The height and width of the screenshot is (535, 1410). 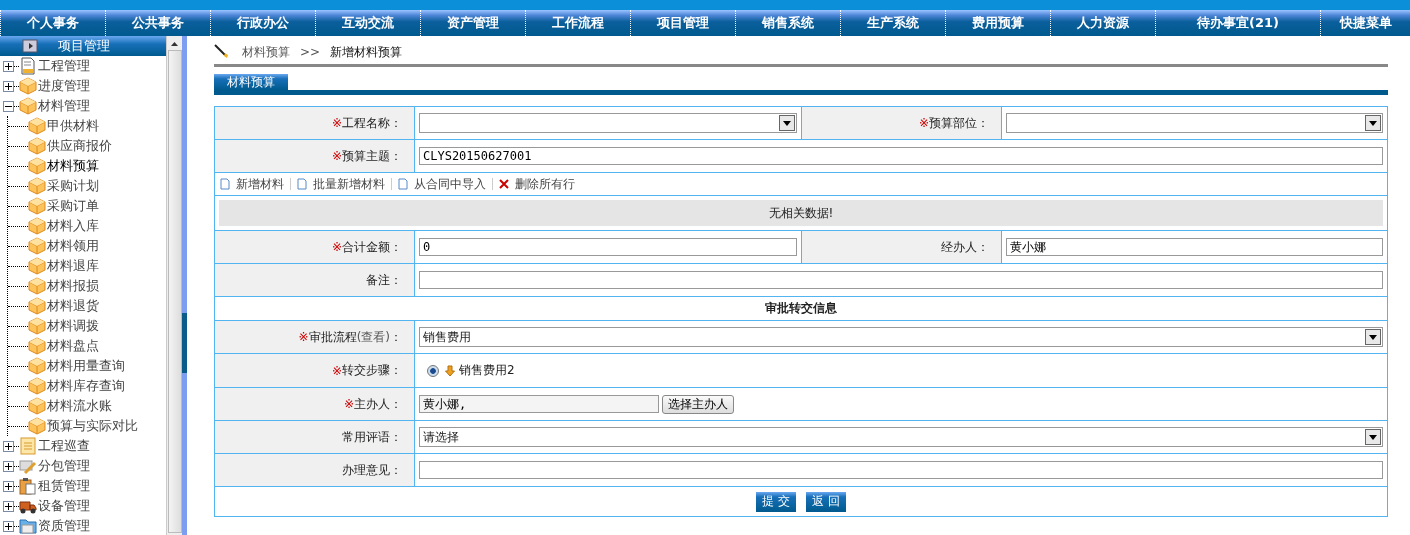 What do you see at coordinates (776, 501) in the screenshot?
I see `form-button: 提 交` at bounding box center [776, 501].